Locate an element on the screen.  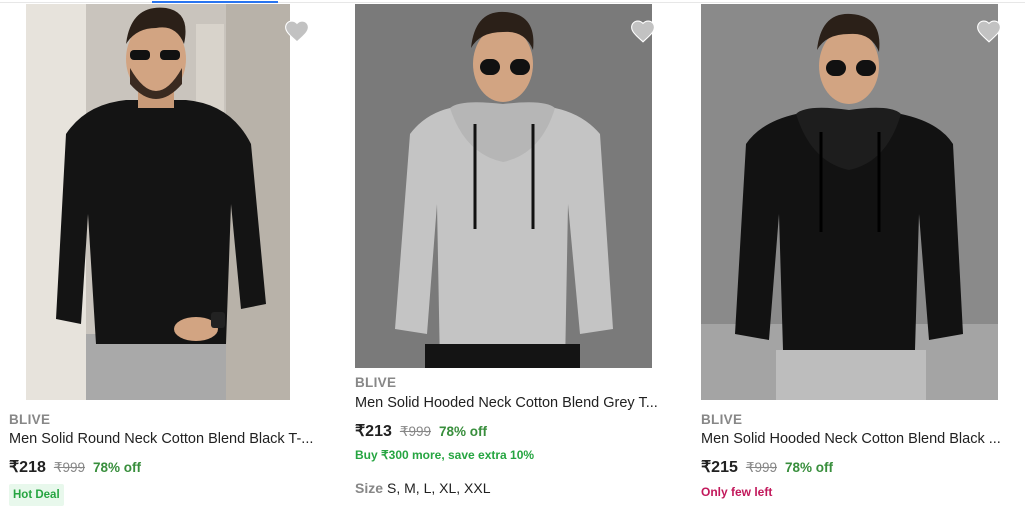
size-values: S, M, L, XL, XXL is located at coordinates (439, 488).